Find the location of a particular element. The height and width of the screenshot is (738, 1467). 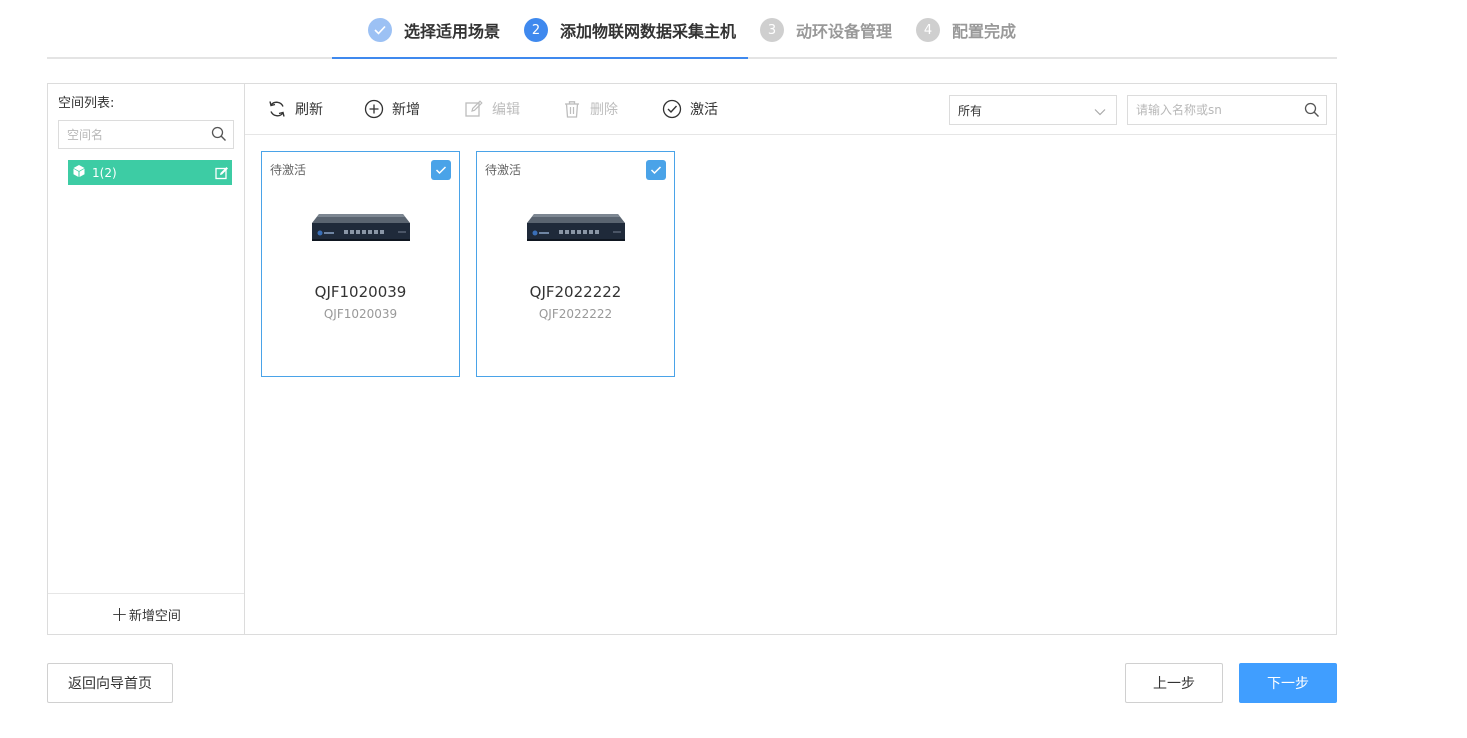

check-circle-icon is located at coordinates (672, 109).